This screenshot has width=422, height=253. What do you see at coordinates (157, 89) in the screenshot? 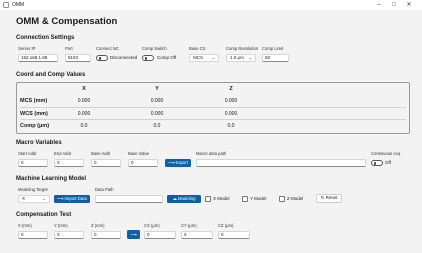
I see `column-header-y: Y` at bounding box center [157, 89].